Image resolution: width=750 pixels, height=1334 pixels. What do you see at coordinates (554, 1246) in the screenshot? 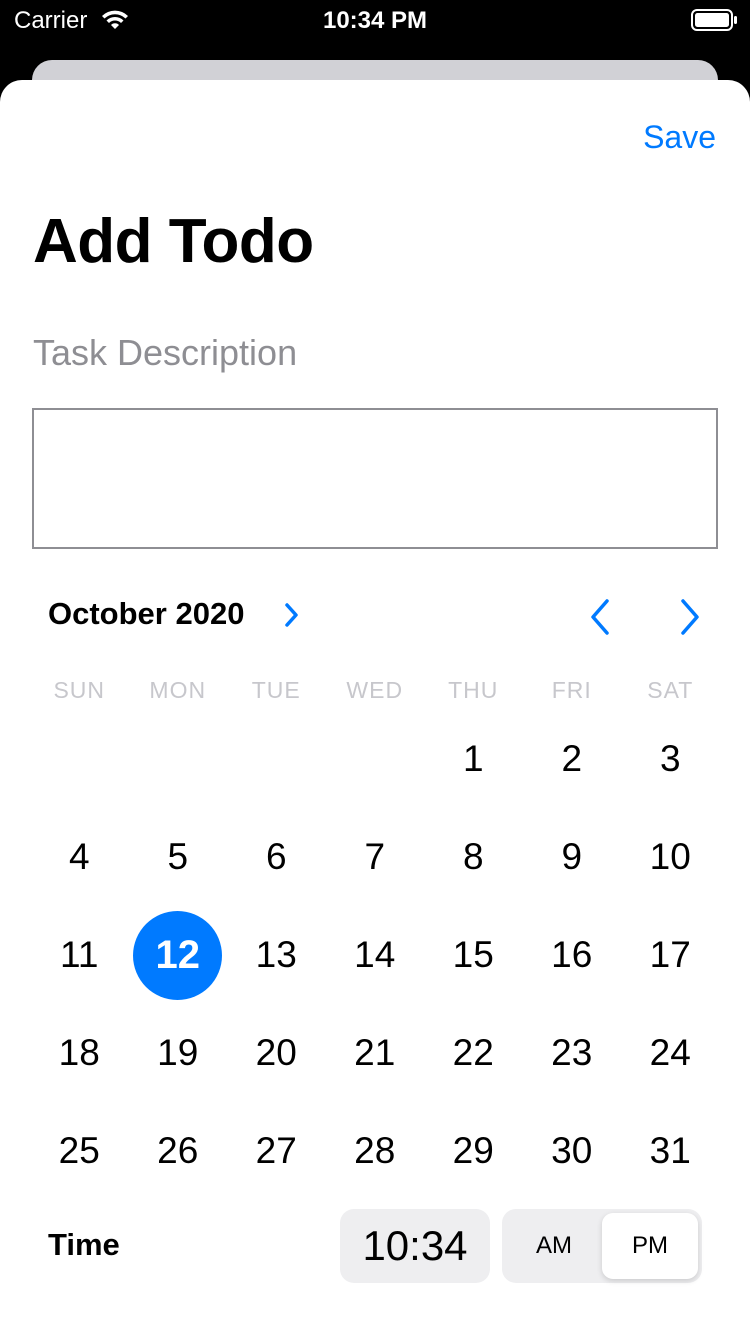
I see `am-segment: AM` at bounding box center [554, 1246].